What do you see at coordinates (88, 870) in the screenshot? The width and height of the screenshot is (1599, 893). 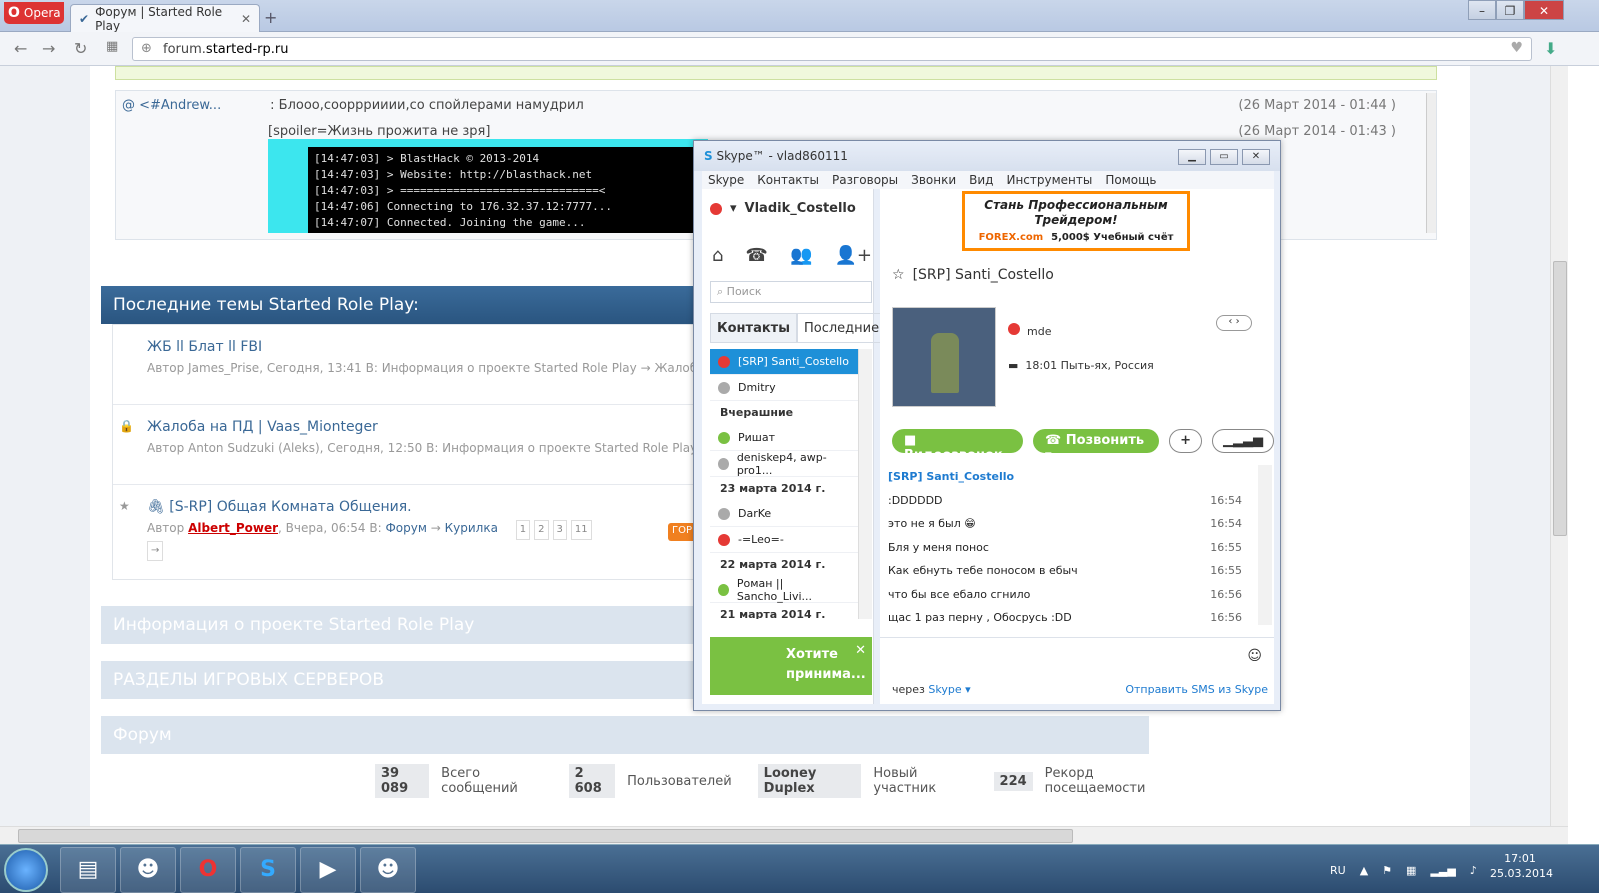 I see `taskbar-explorer: ▤` at bounding box center [88, 870].